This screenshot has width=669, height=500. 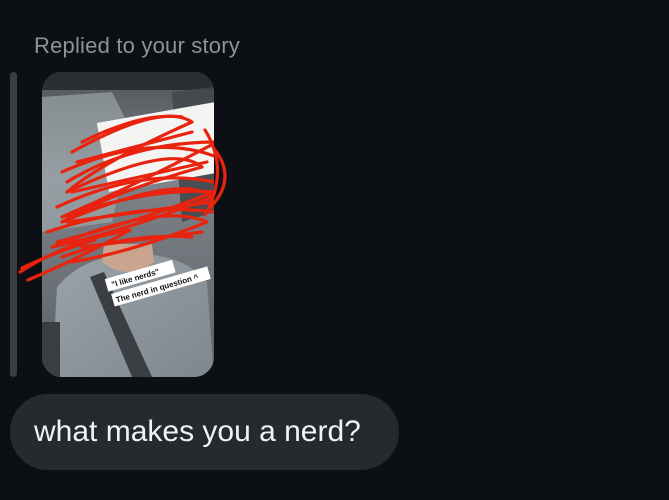 What do you see at coordinates (197, 431) in the screenshot?
I see `message-text: what makes you a nerd?` at bounding box center [197, 431].